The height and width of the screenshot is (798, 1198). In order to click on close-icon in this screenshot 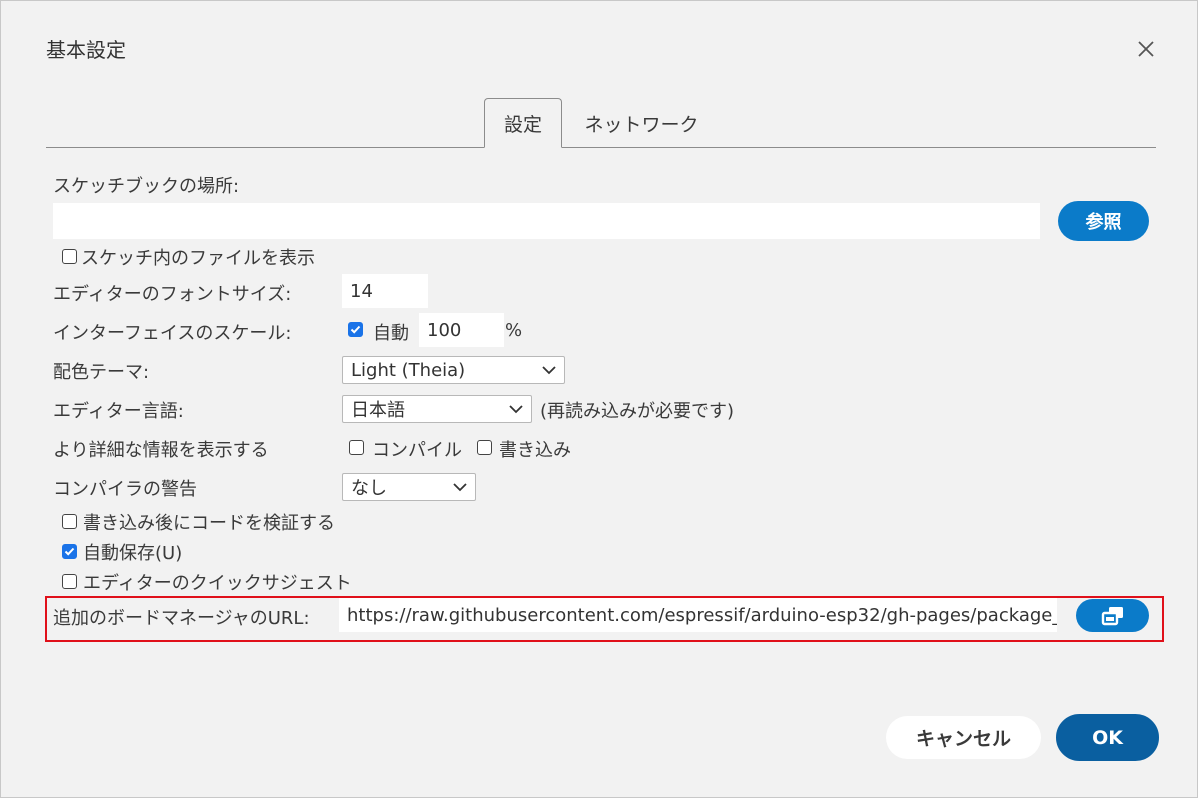, I will do `click(1146, 49)`.